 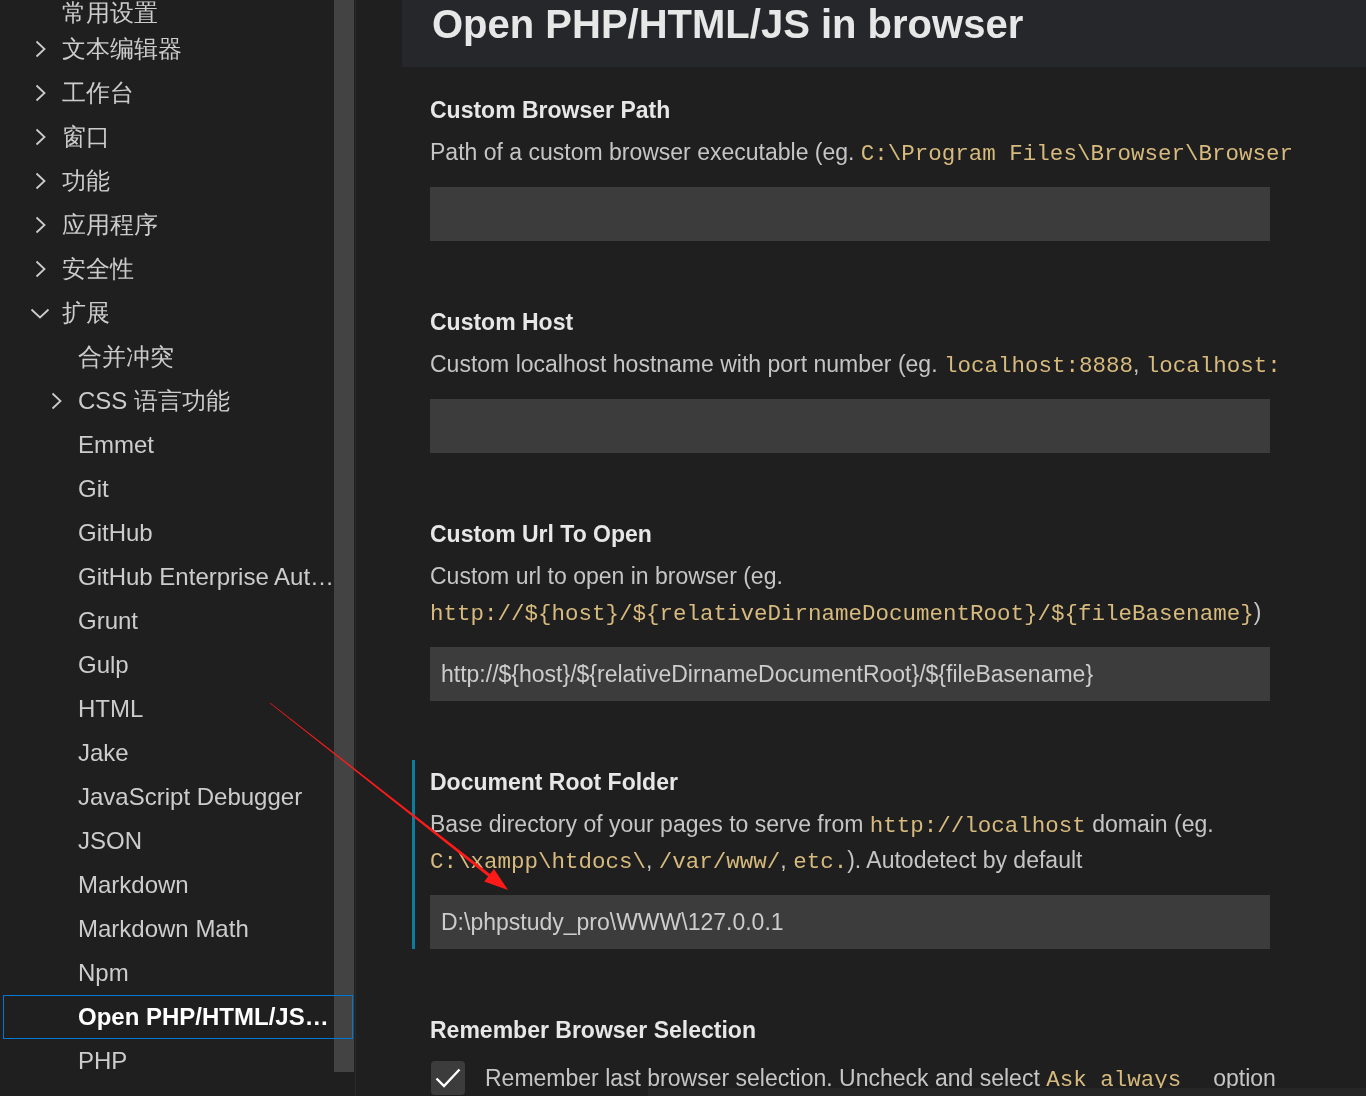 I want to click on tree-item: JavaScript Debugger, so click(x=178, y=797).